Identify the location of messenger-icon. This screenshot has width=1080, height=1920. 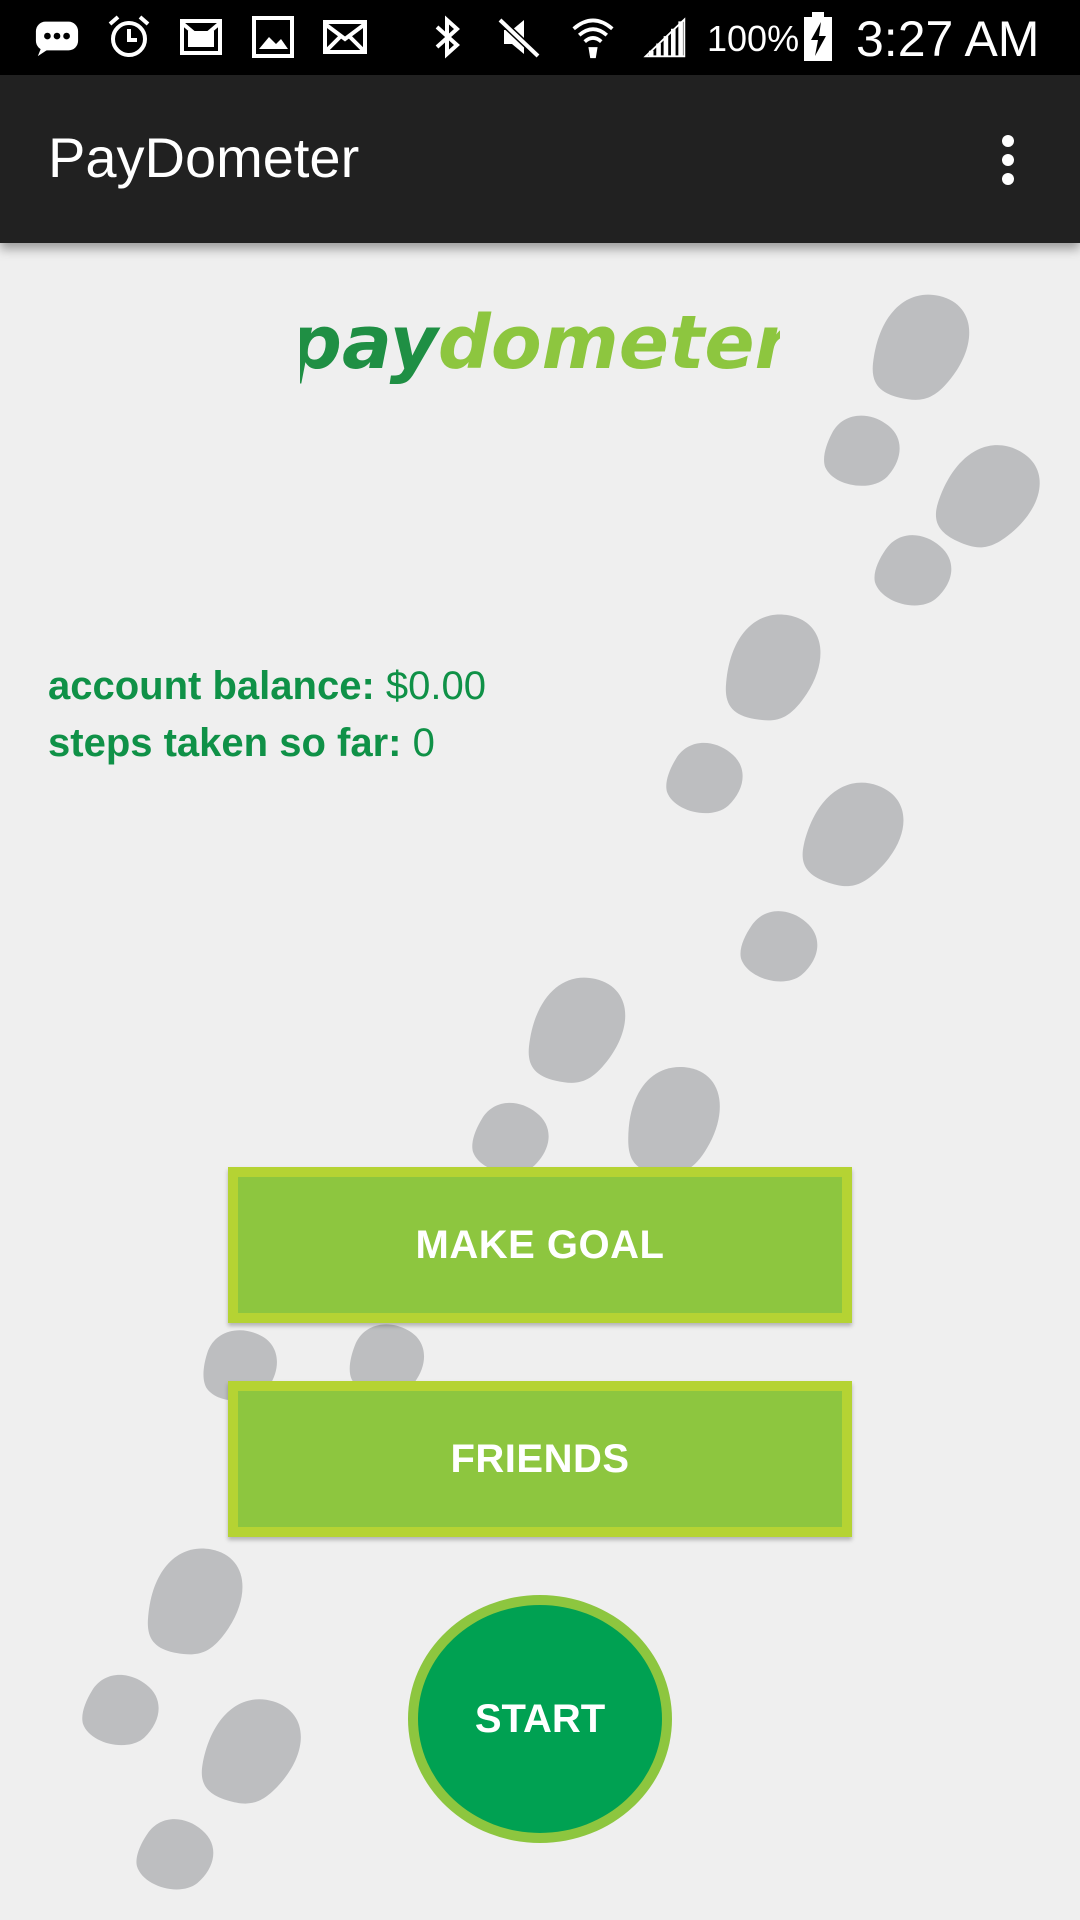
(57, 37).